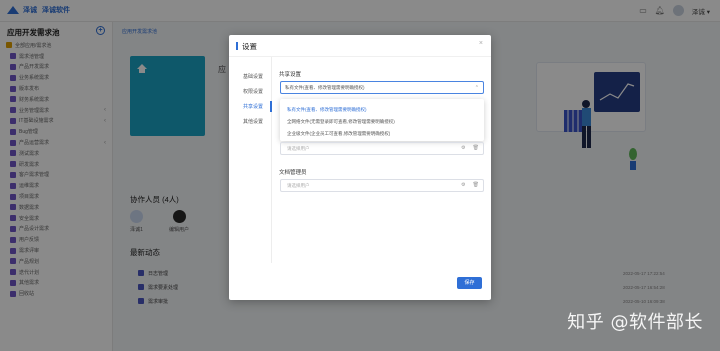 This screenshot has height=351, width=720. I want to click on dropdown-option: 企业级文件(企业员工可查看,修改管理需要明确授权), so click(382, 134).